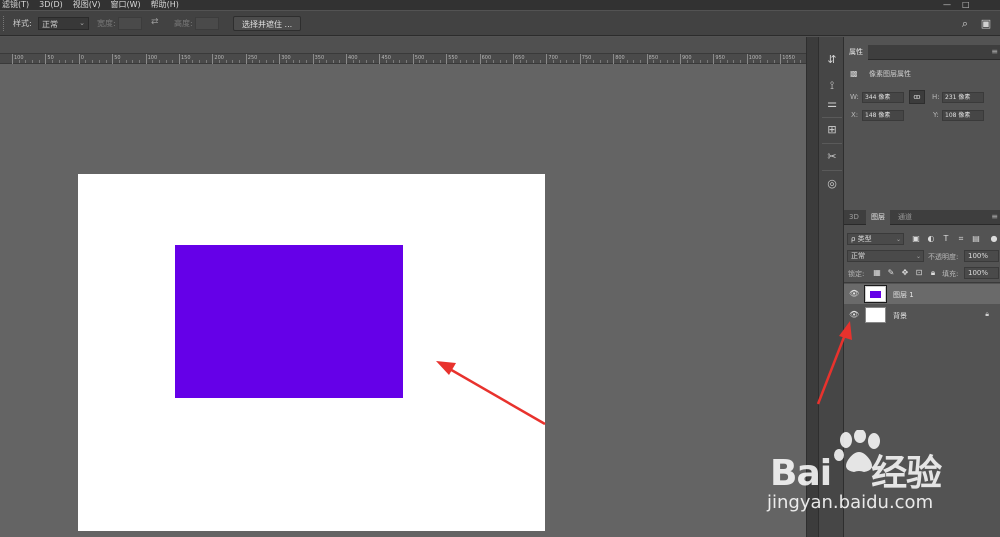 The image size is (1000, 537). I want to click on filter-adjustment-icon: ◐, so click(931, 239).